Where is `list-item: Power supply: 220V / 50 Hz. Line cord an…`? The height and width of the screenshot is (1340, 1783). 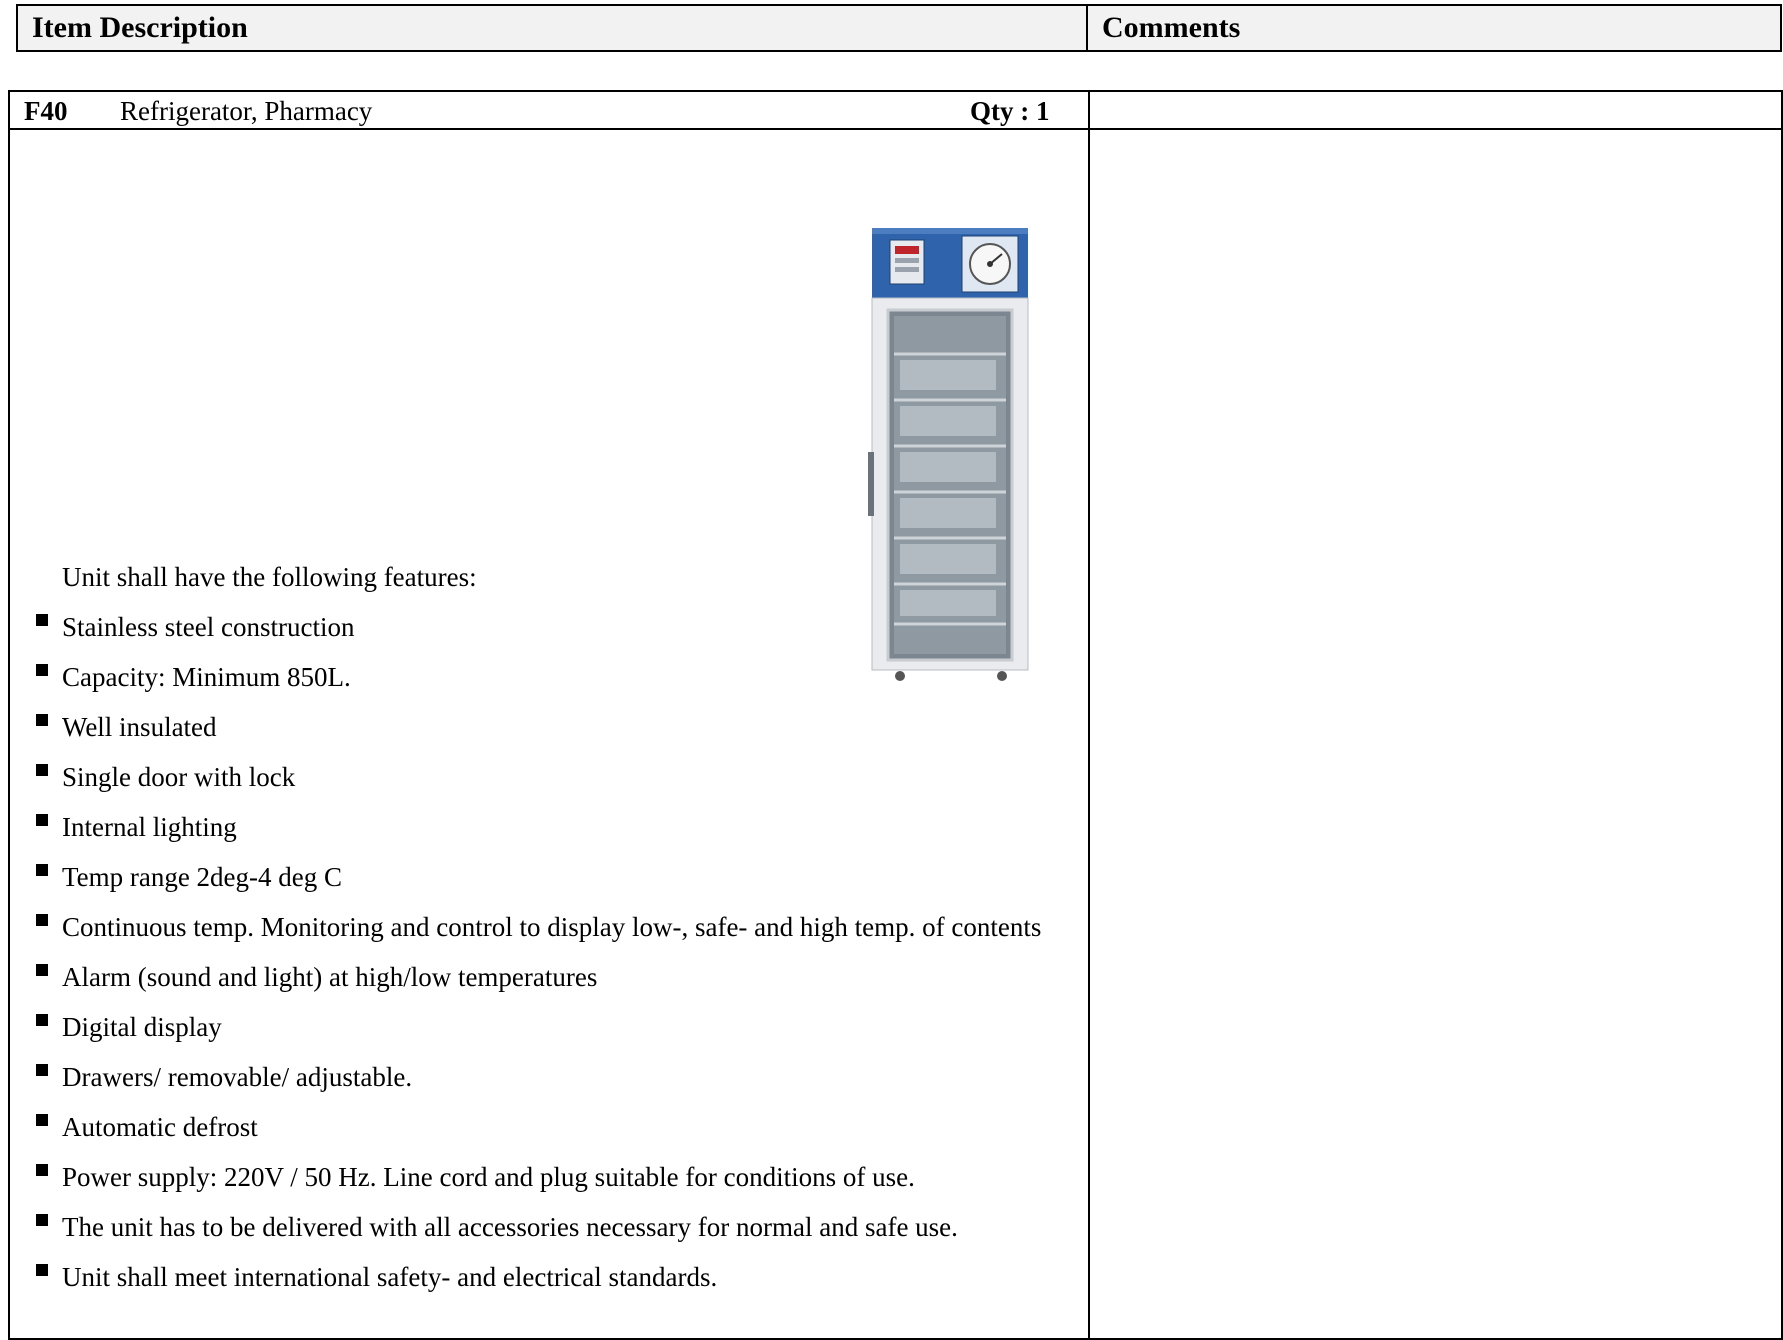
list-item: Power supply: 220V / 50 Hz. Line cord an… is located at coordinates (556, 1177).